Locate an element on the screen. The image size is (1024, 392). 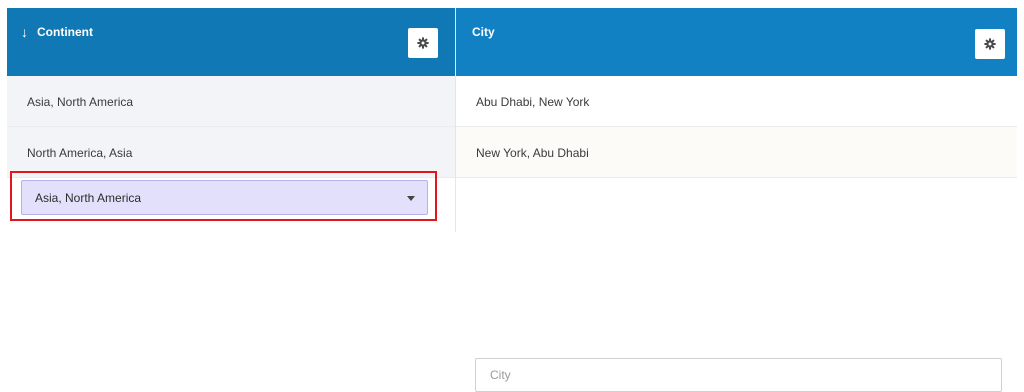
table-cell: Abu Dhabi, New York is located at coordinates (736, 101).